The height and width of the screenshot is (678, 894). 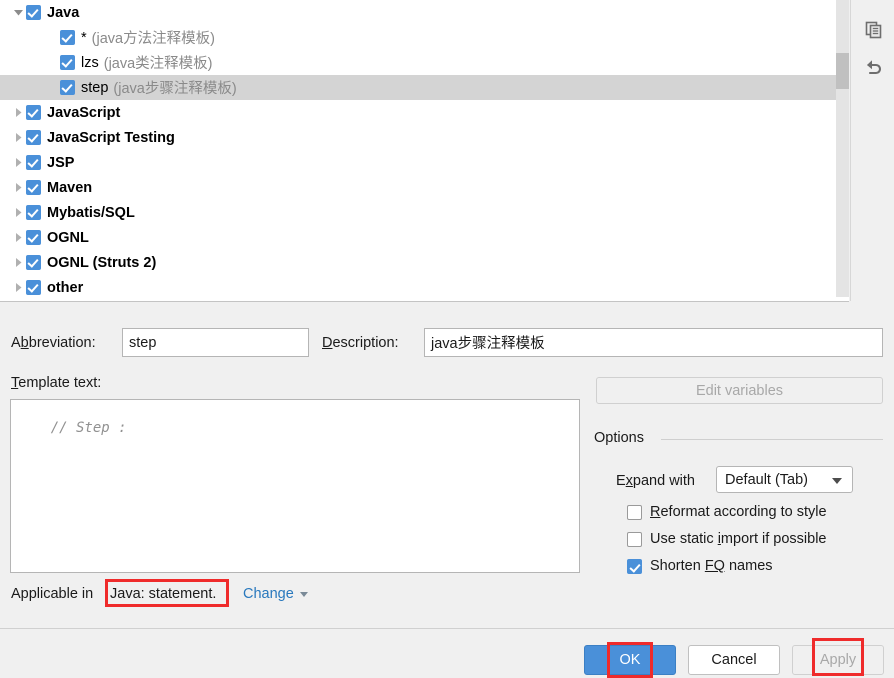 I want to click on template-text-value: // Step :, so click(x=93, y=428).